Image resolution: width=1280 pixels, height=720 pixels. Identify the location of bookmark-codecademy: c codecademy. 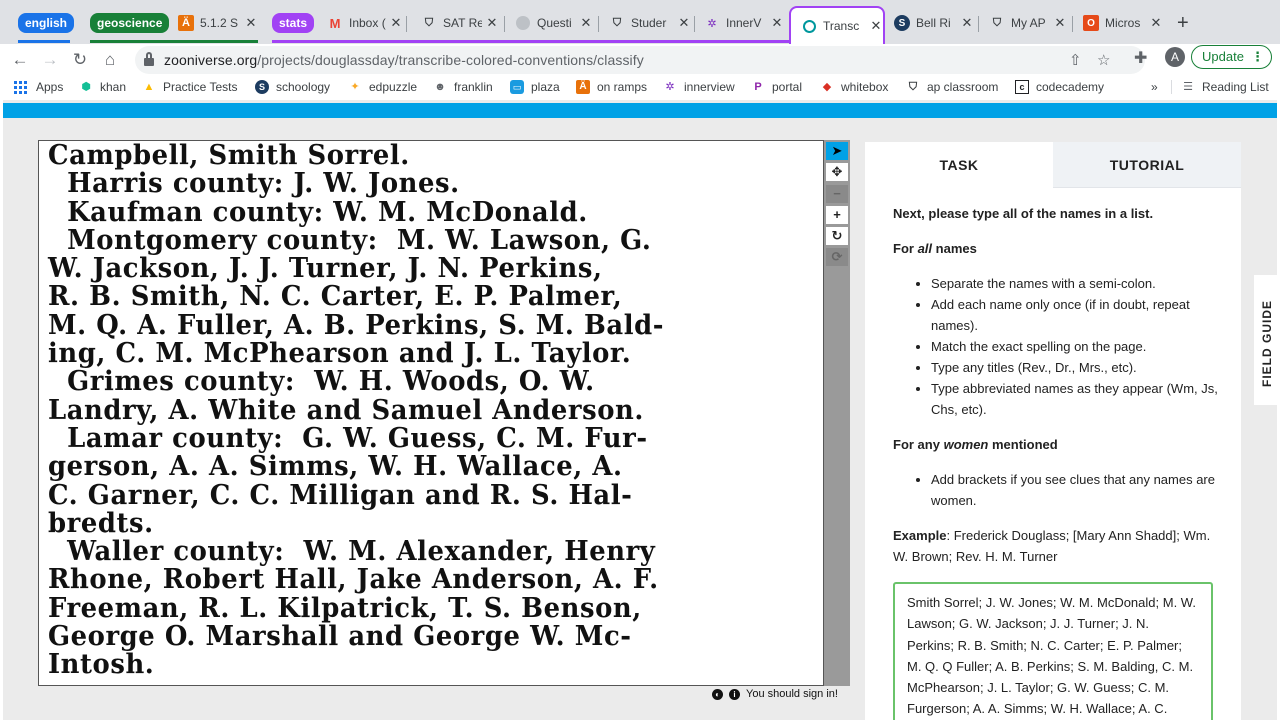
(1059, 87).